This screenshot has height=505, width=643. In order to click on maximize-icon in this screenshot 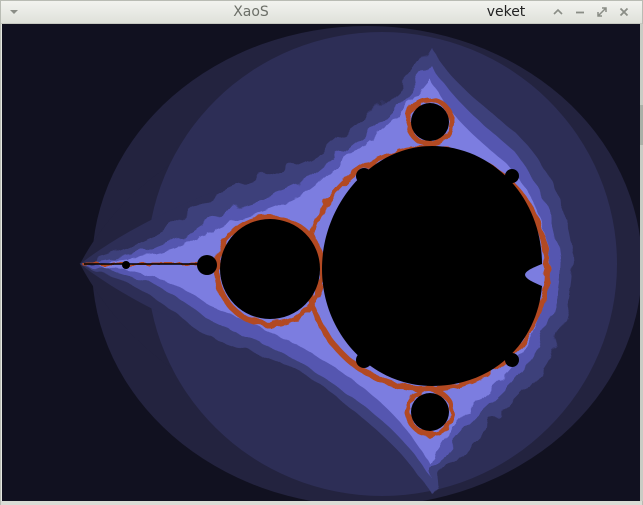, I will do `click(602, 12)`.